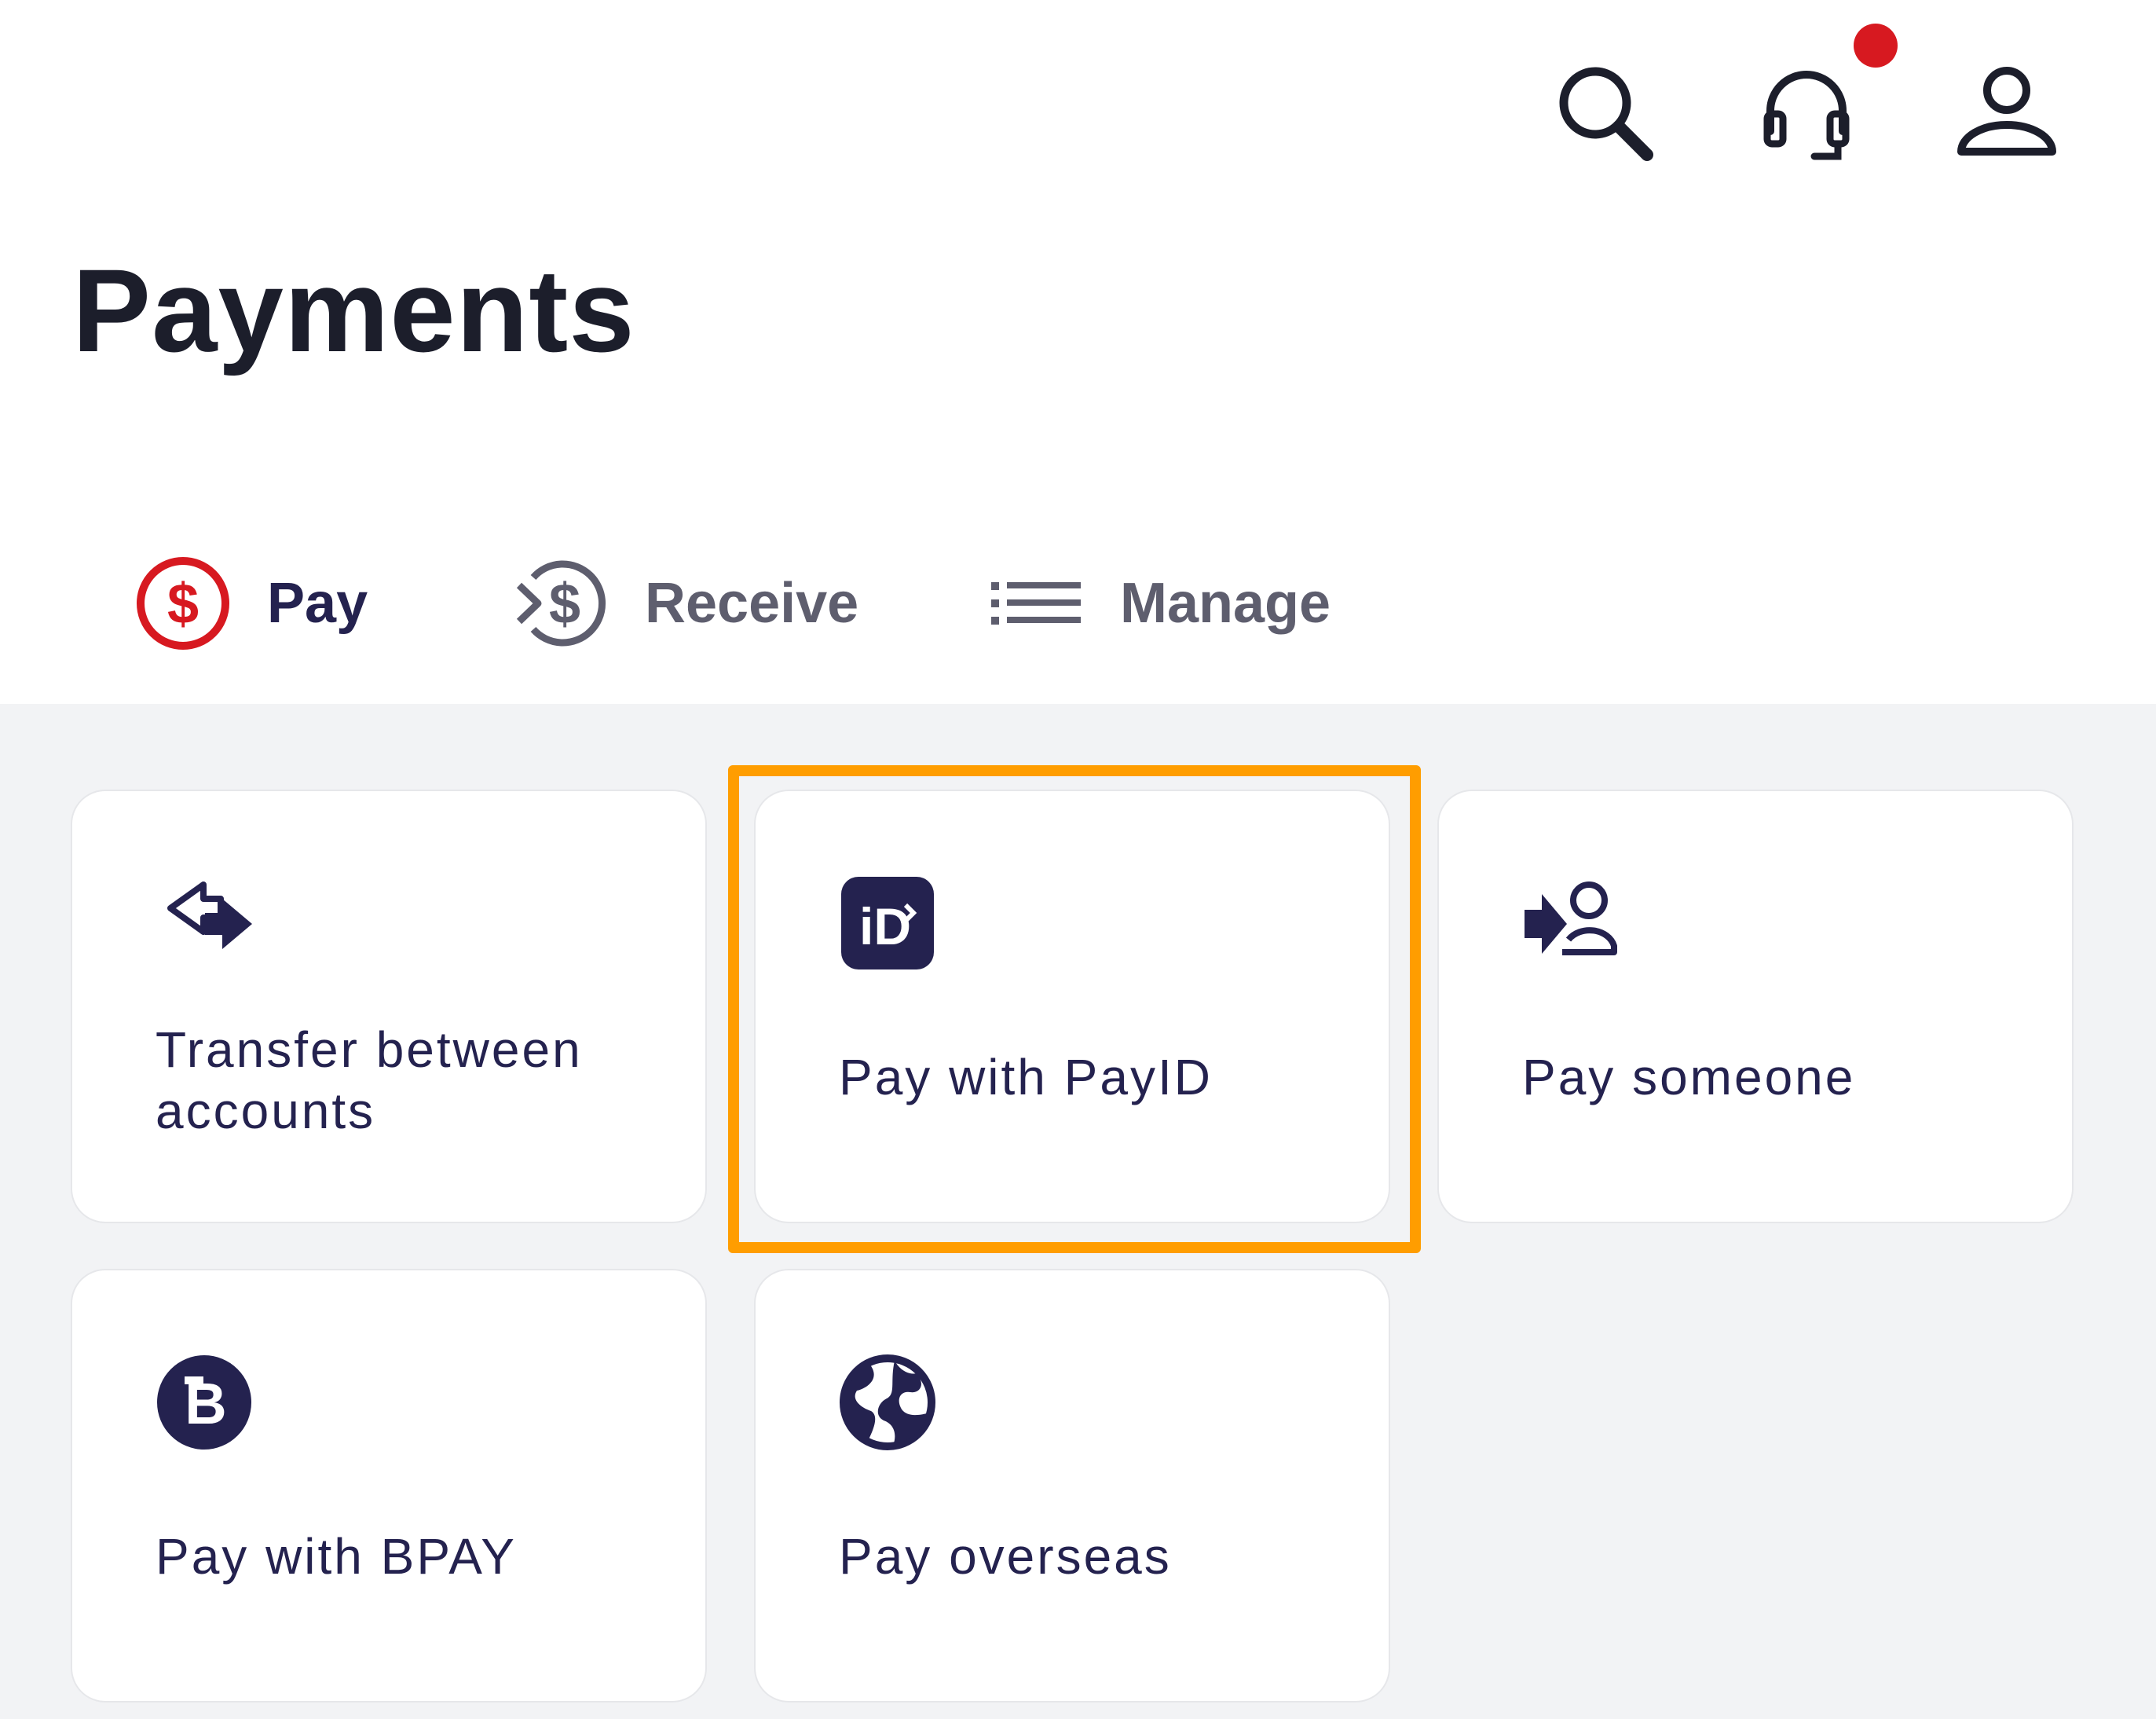 This screenshot has width=2156, height=1719. I want to click on pay-person-icon, so click(1570, 923).